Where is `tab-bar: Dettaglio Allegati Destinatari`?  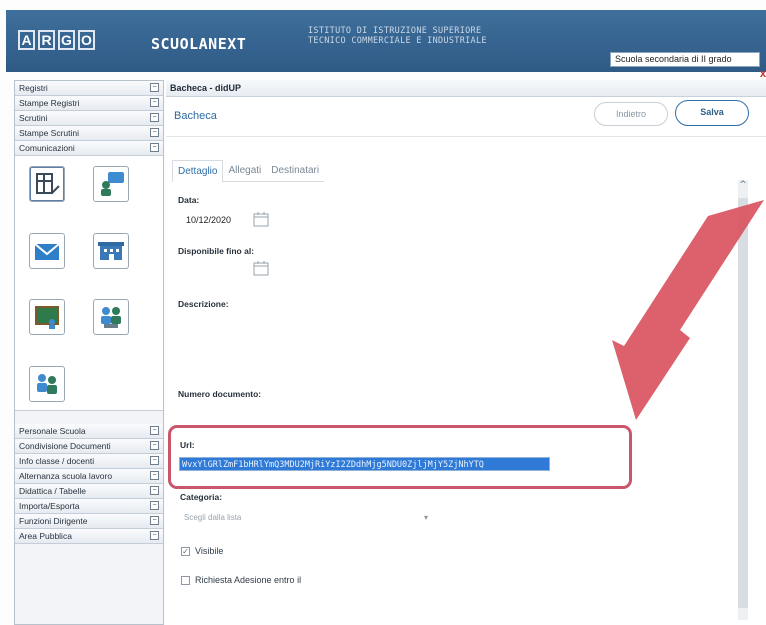 tab-bar: Dettaglio Allegati Destinatari is located at coordinates (248, 171).